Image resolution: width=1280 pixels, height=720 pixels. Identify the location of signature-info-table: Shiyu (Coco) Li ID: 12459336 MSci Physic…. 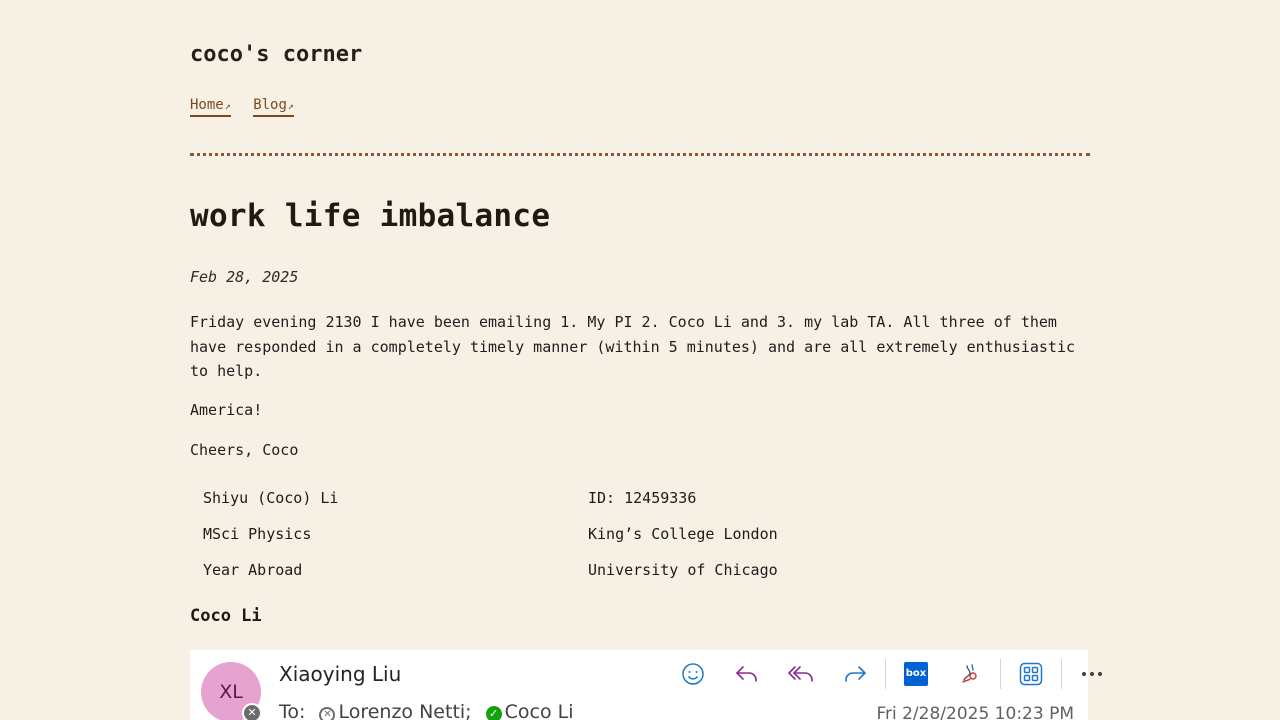
(490, 534).